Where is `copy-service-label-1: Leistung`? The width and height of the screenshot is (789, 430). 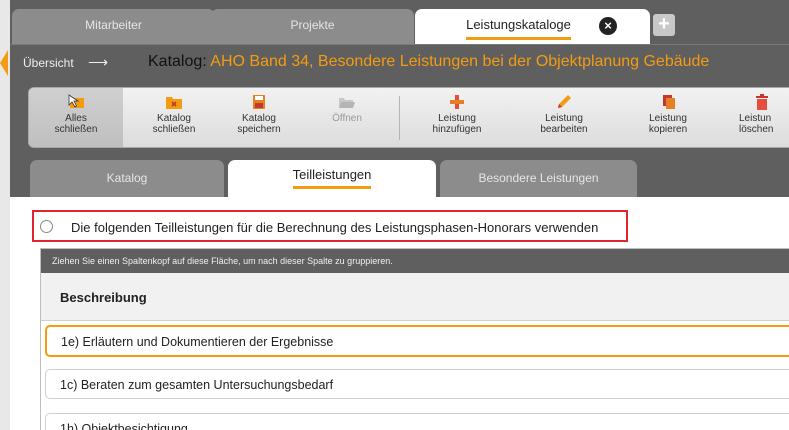
copy-service-label-1: Leistung is located at coordinates (668, 118).